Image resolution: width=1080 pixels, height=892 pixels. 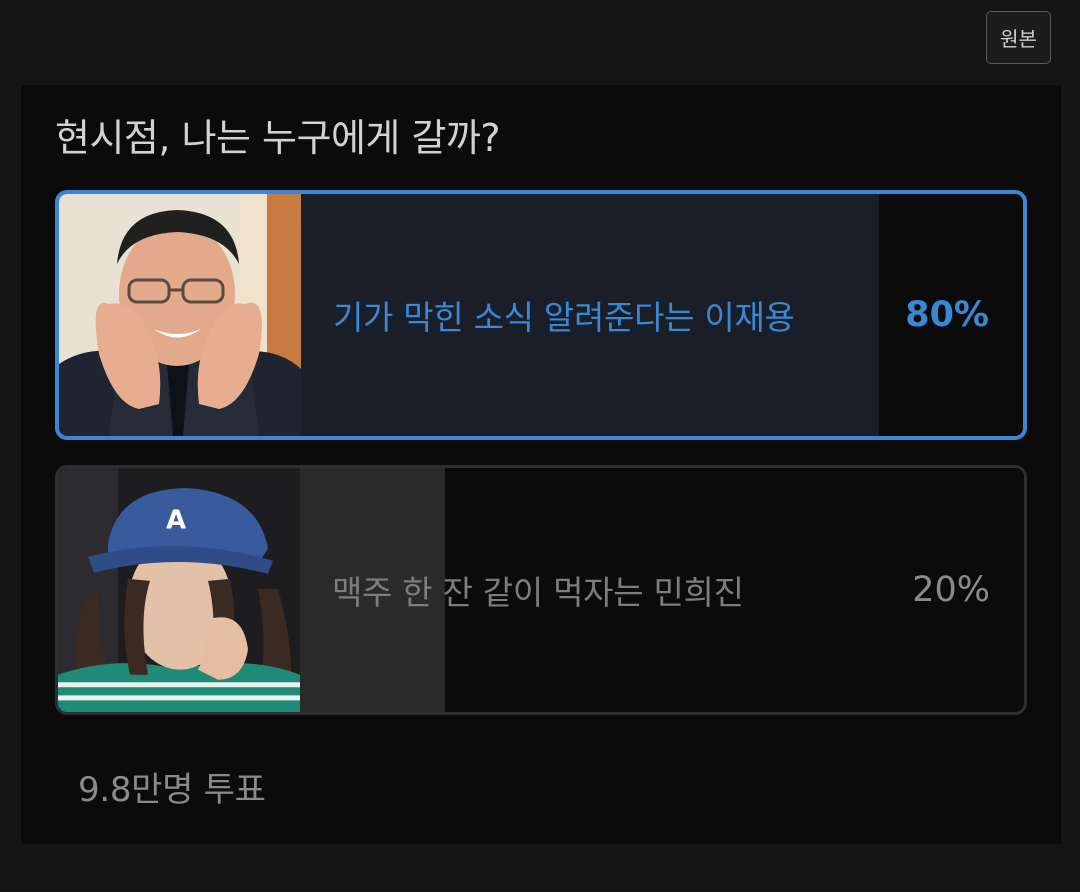 I want to click on option-1-percent: 80%, so click(x=947, y=315).